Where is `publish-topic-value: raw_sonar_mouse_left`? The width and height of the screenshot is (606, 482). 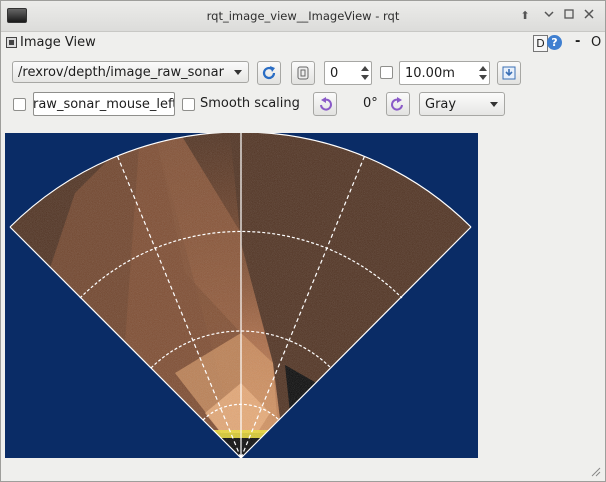 publish-topic-value: raw_sonar_mouse_left is located at coordinates (104, 104).